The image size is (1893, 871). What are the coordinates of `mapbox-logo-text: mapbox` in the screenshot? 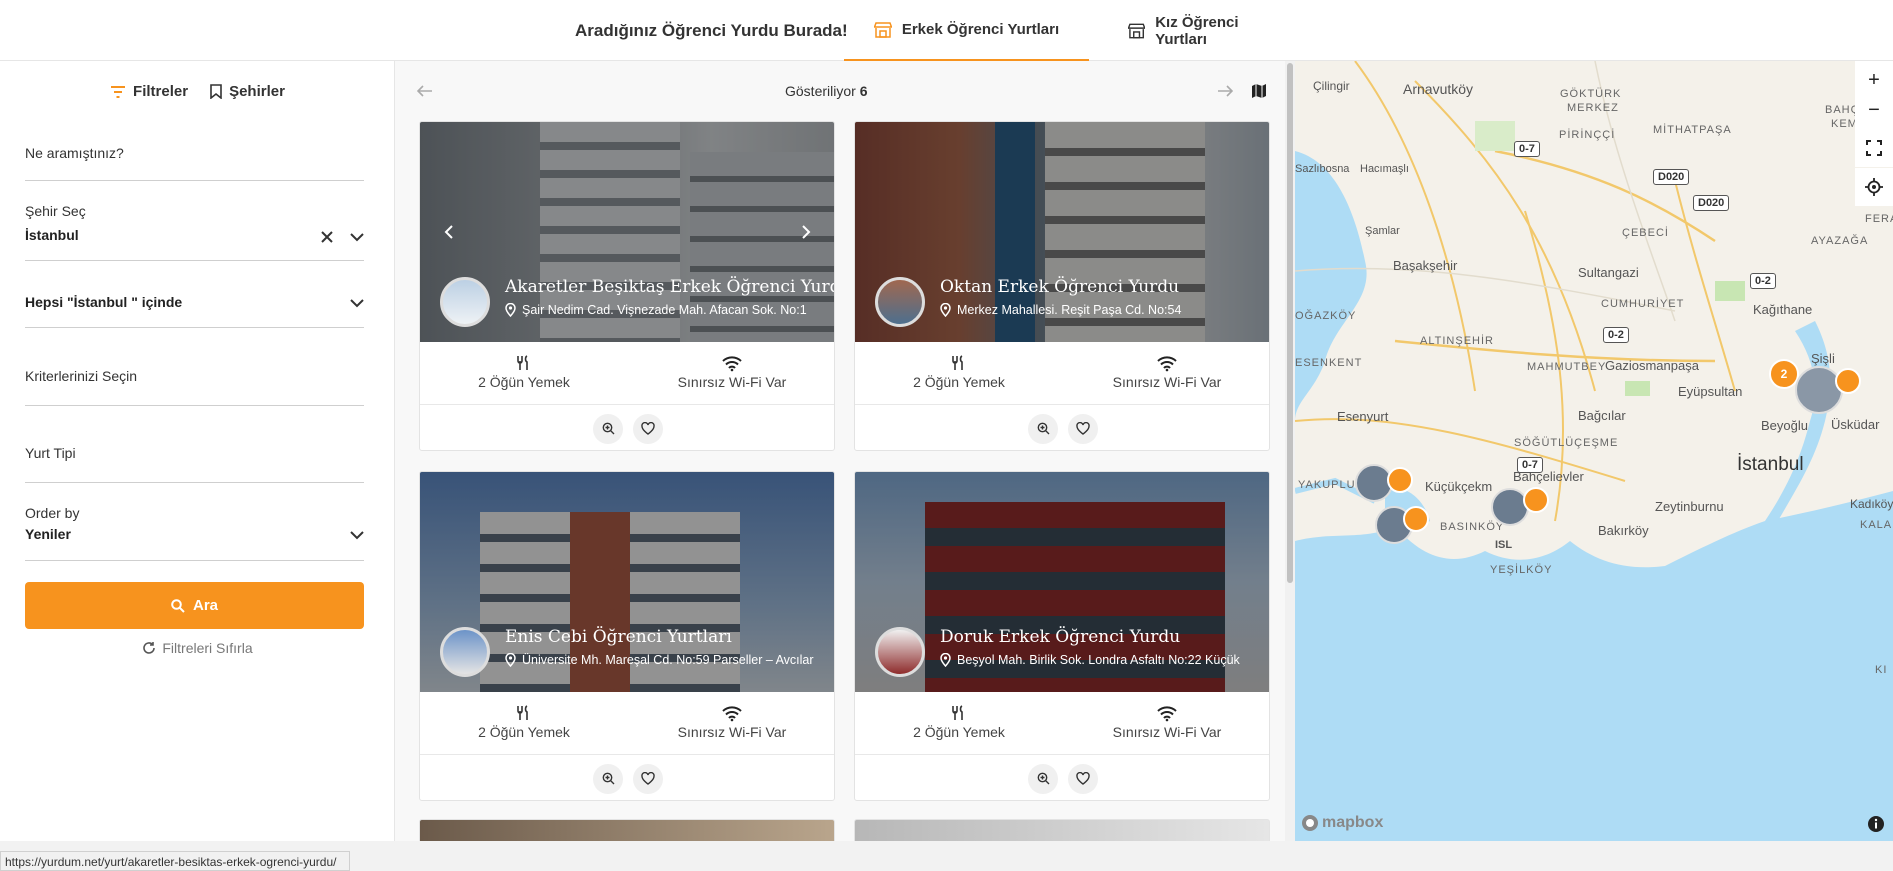 It's located at (1353, 822).